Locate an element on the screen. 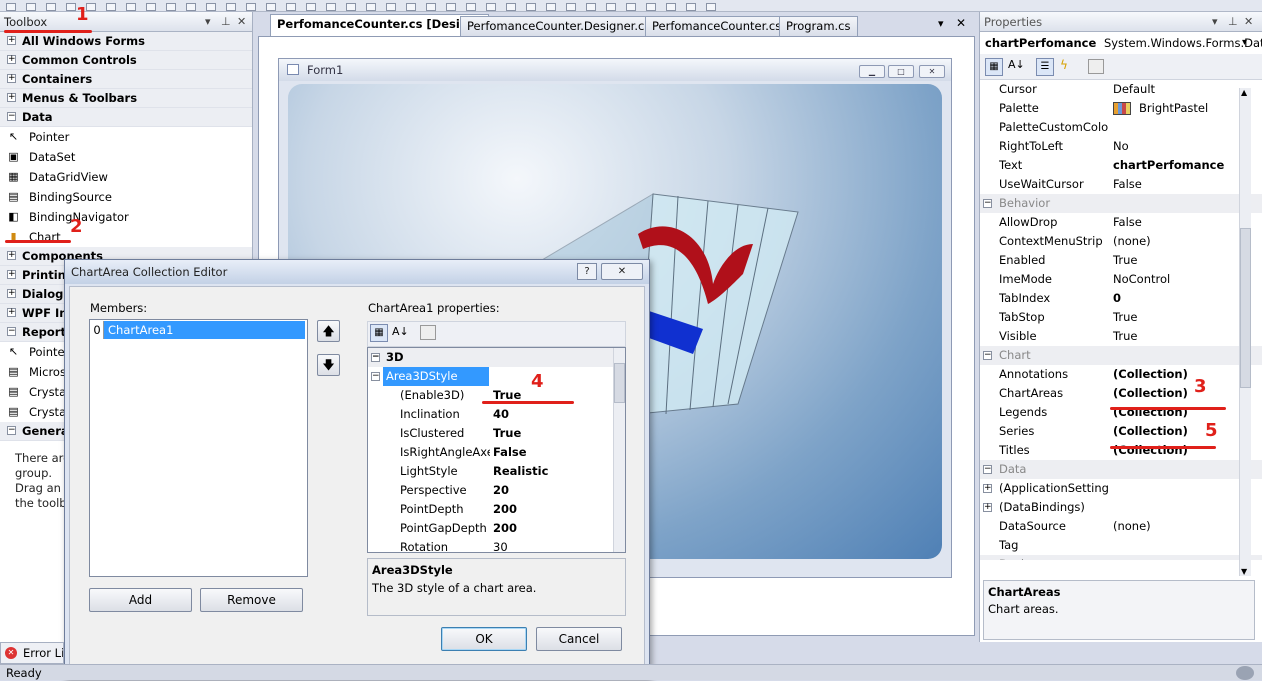 This screenshot has width=1262, height=681. property-row: Palette BrightPastel is located at coordinates (1121, 108).